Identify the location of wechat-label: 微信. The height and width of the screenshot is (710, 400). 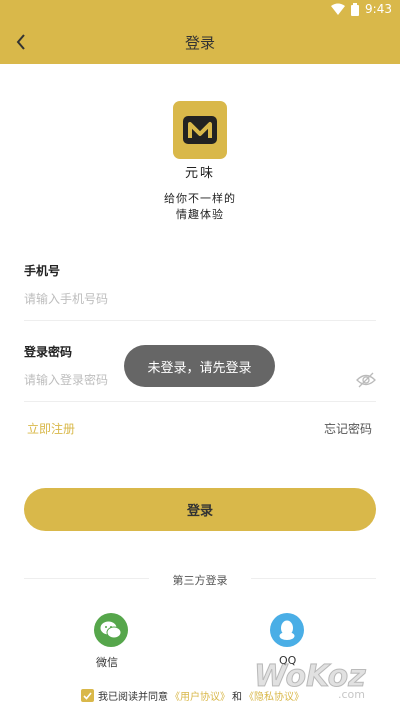
(107, 662).